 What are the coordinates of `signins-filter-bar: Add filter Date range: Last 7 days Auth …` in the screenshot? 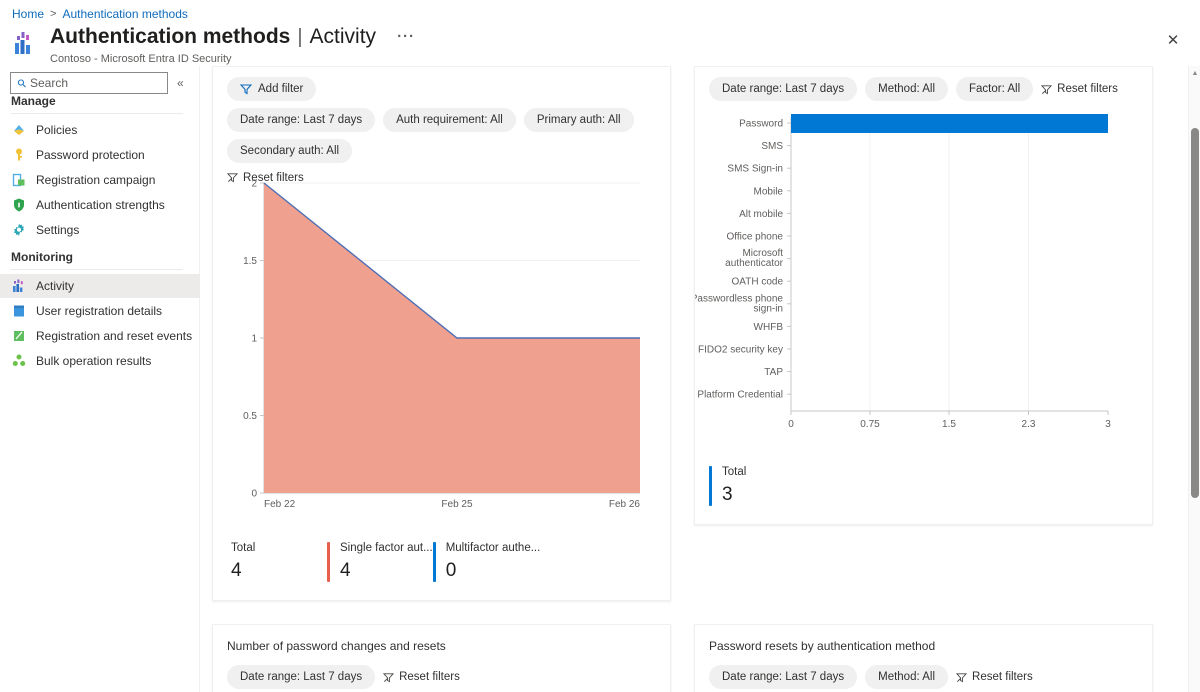 It's located at (442, 132).